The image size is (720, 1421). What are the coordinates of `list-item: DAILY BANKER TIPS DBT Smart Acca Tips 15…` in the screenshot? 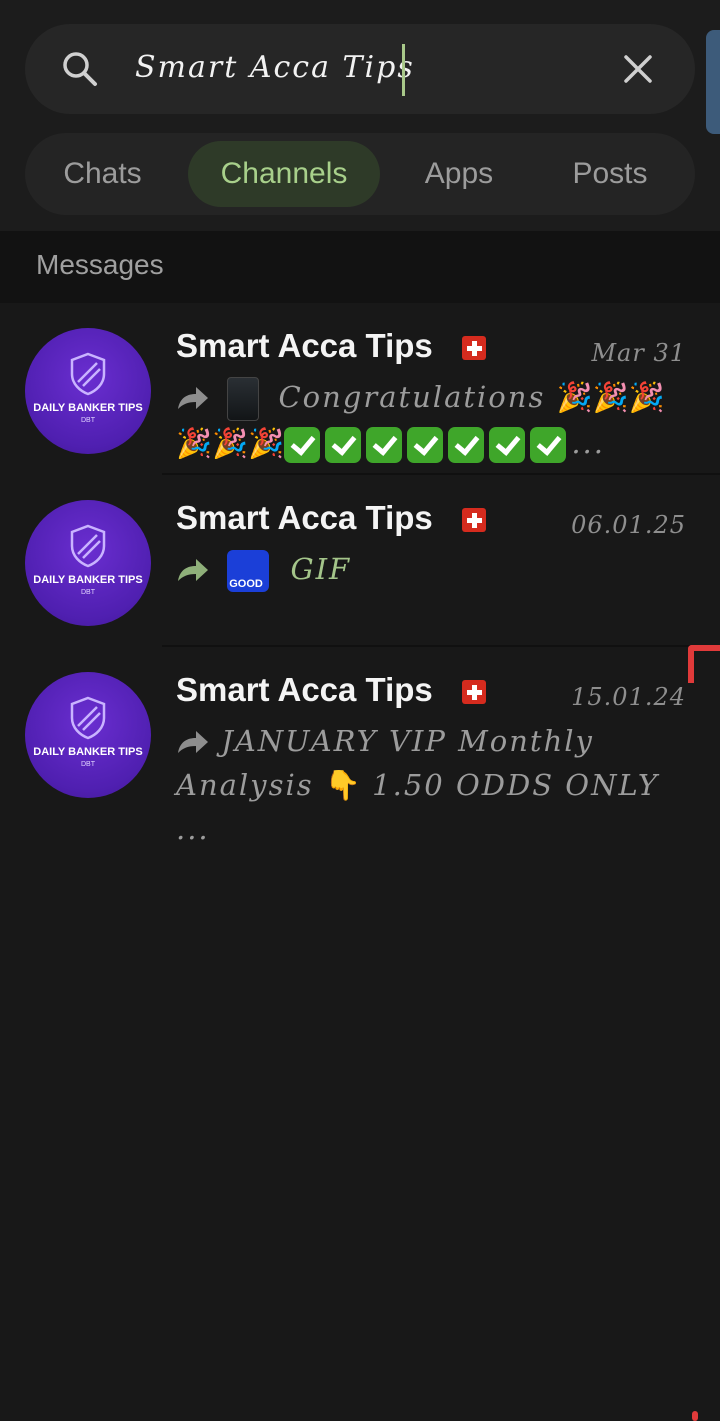 It's located at (360, 746).